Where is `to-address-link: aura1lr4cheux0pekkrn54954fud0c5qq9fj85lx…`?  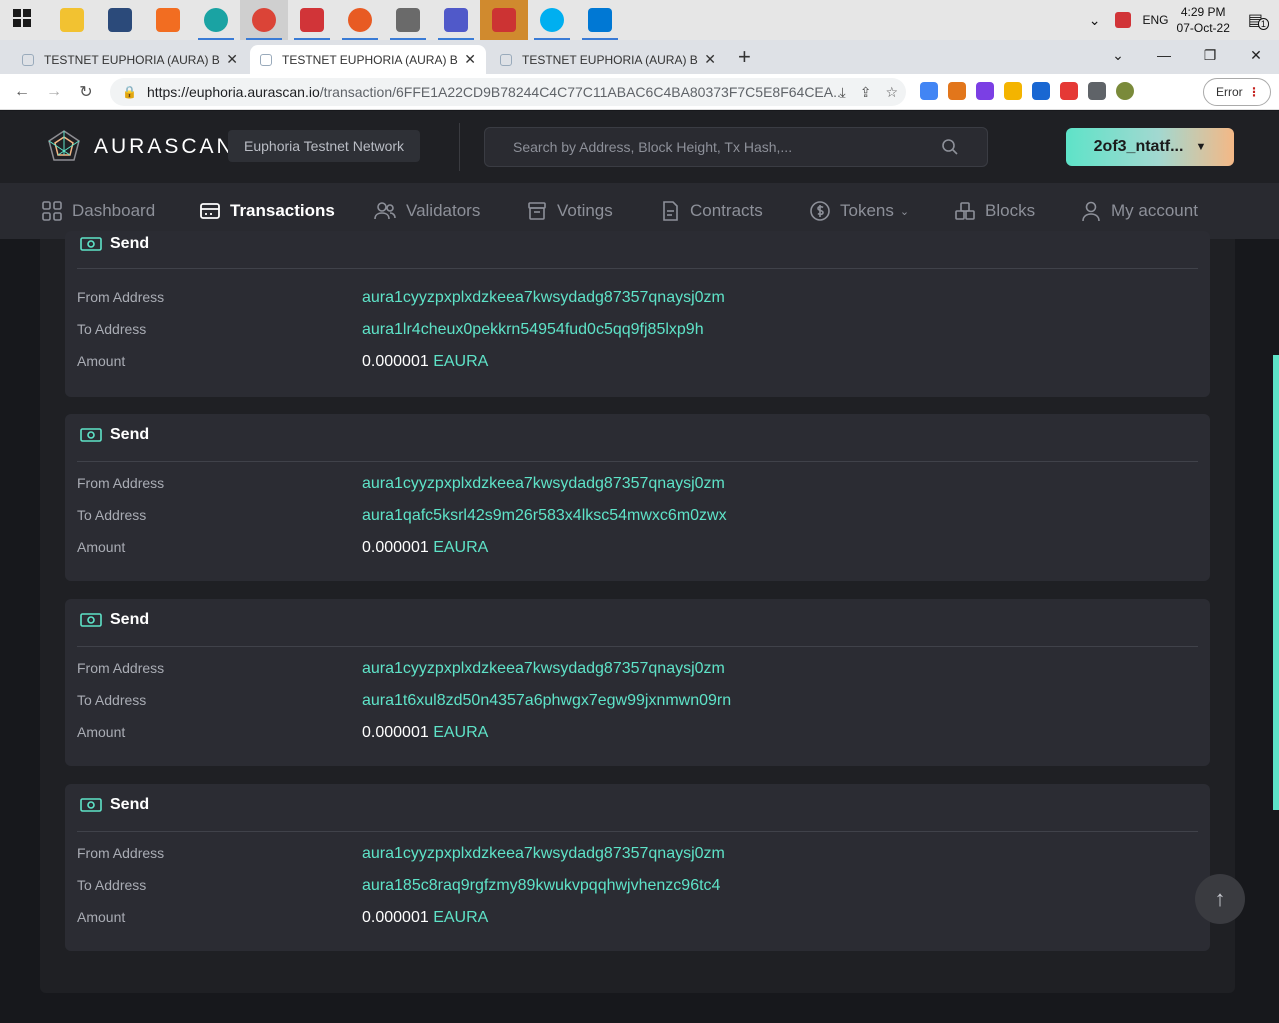 to-address-link: aura1lr4cheux0pekkrn54954fud0c5qq9fj85lx… is located at coordinates (533, 330).